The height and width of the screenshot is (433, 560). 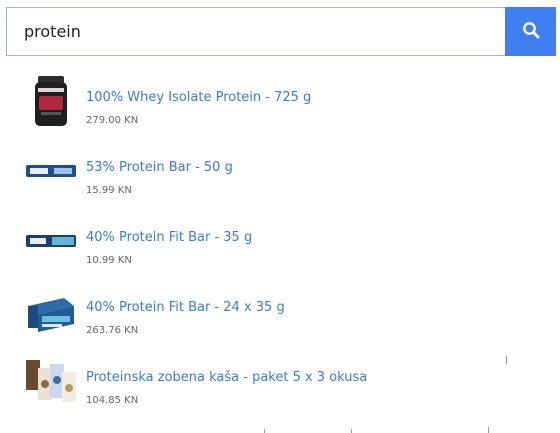 I want to click on protein-bar-image, so click(x=51, y=171).